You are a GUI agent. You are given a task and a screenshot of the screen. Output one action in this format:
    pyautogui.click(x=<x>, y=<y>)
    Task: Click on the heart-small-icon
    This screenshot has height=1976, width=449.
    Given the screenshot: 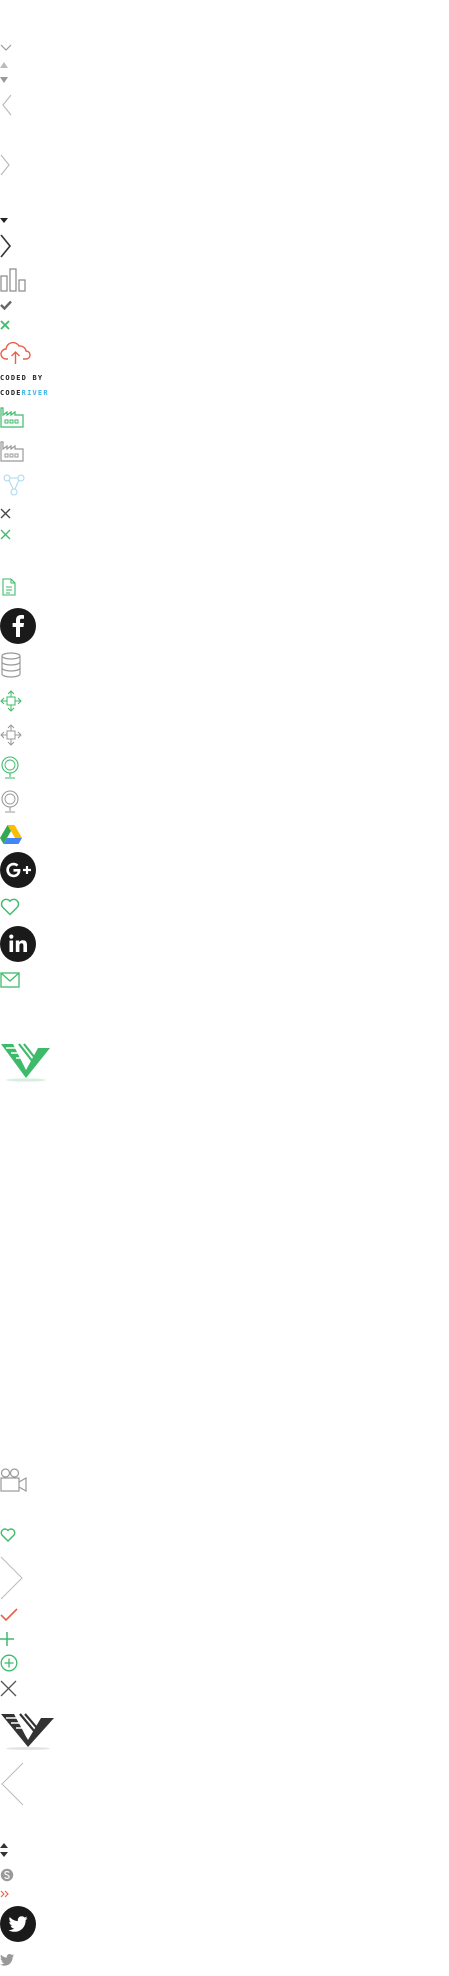 What is the action you would take?
    pyautogui.click(x=8, y=1535)
    